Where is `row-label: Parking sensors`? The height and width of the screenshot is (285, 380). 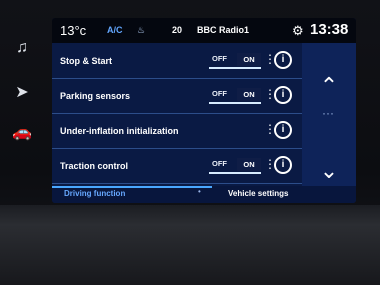 row-label: Parking sensors is located at coordinates (95, 96).